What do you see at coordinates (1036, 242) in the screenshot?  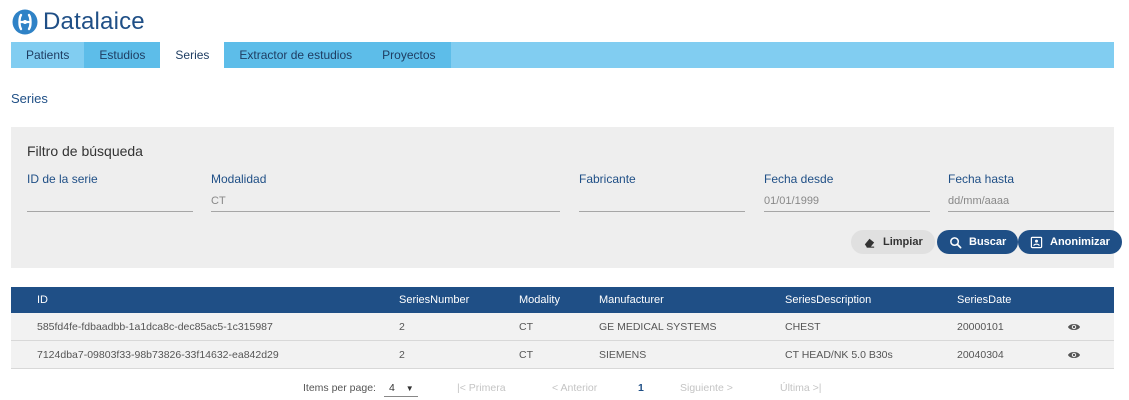 I see `badge-icon` at bounding box center [1036, 242].